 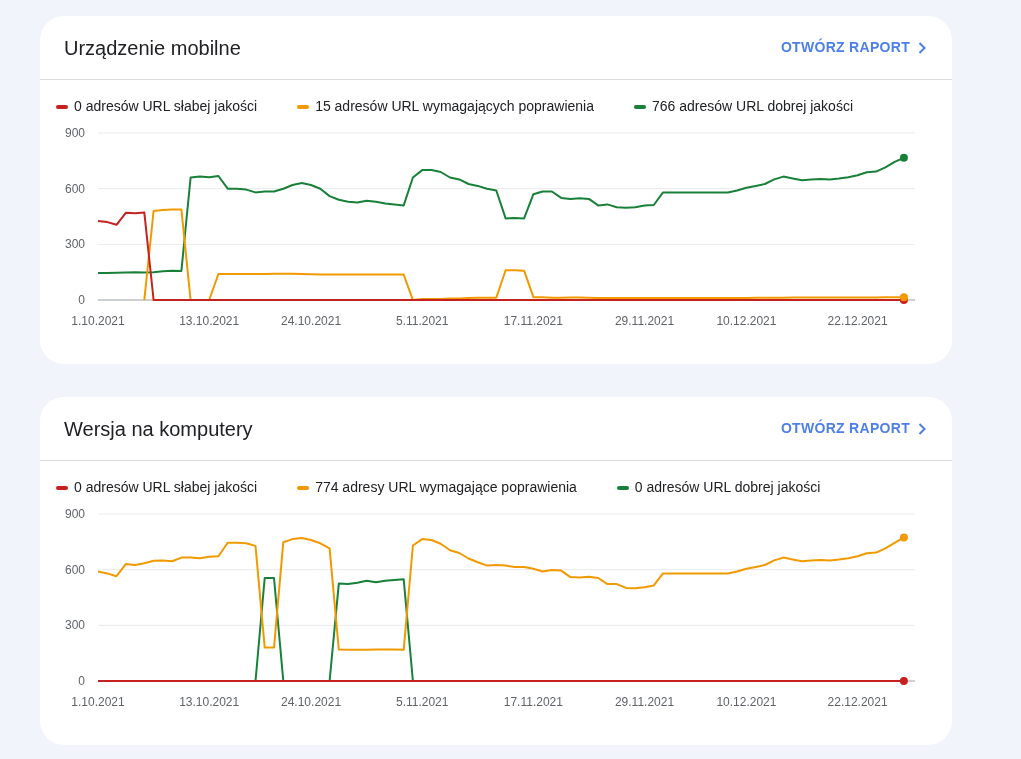 I want to click on card-title: Wersja na komputery, so click(x=158, y=428).